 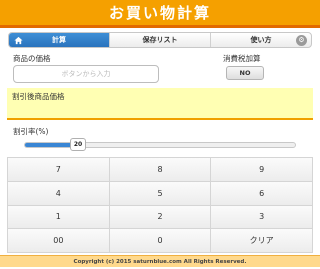 What do you see at coordinates (160, 104) in the screenshot?
I see `result-box: 割引後商品価格` at bounding box center [160, 104].